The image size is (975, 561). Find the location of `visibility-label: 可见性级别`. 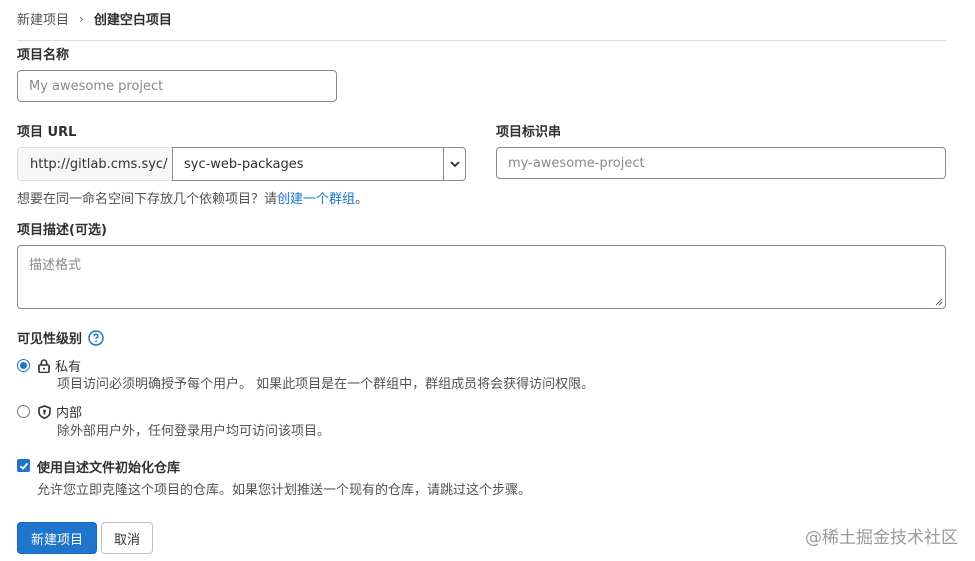

visibility-label: 可见性级别 is located at coordinates (50, 339).